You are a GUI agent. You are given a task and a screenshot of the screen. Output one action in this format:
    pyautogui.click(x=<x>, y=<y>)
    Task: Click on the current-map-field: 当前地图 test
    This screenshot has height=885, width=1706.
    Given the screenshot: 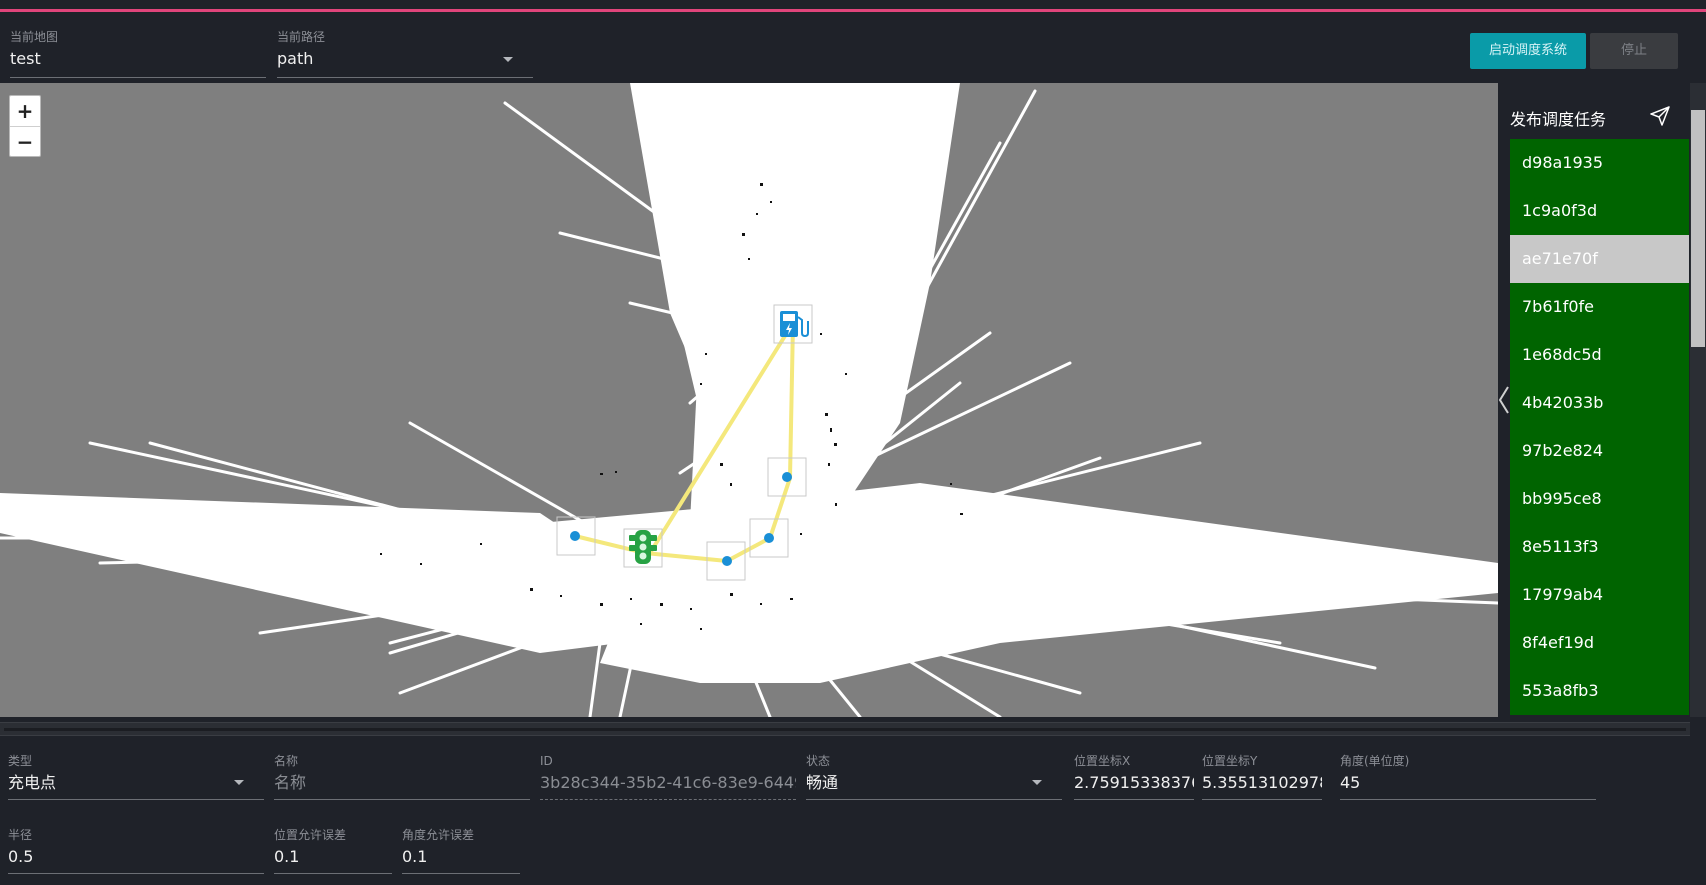 What is the action you would take?
    pyautogui.click(x=138, y=54)
    